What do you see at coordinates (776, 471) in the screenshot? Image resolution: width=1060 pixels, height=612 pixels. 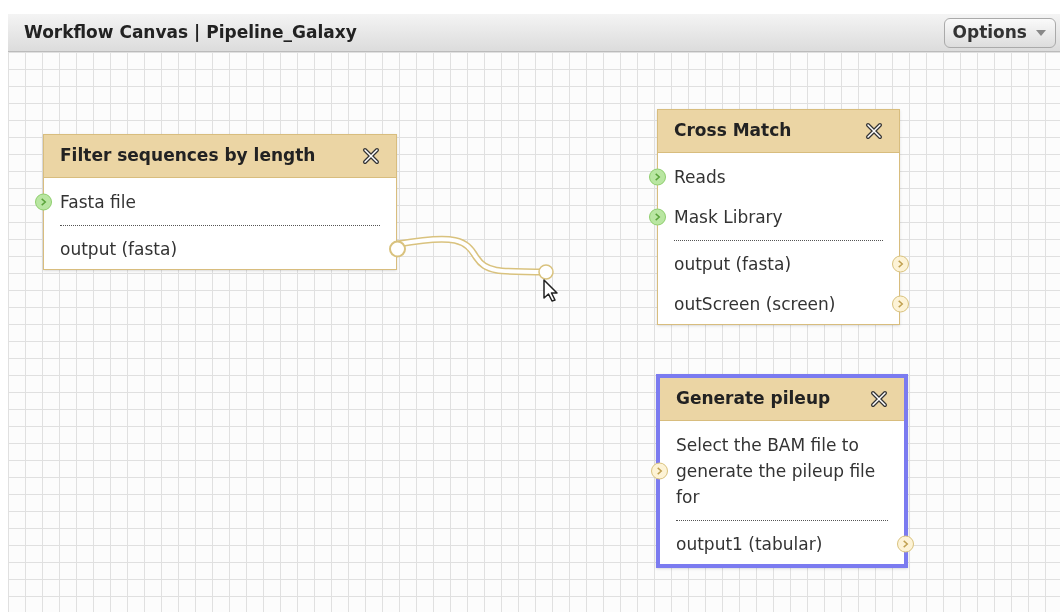 I see `input-label: Select the BAM file to generate the pileup file for` at bounding box center [776, 471].